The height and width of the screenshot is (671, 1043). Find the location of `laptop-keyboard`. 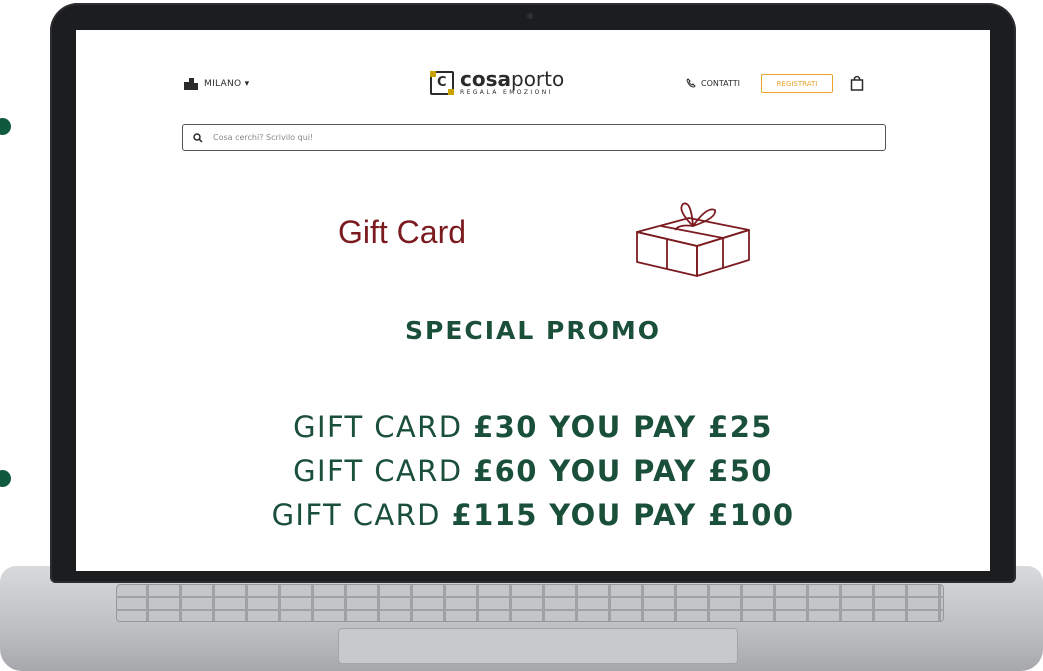

laptop-keyboard is located at coordinates (530, 603).